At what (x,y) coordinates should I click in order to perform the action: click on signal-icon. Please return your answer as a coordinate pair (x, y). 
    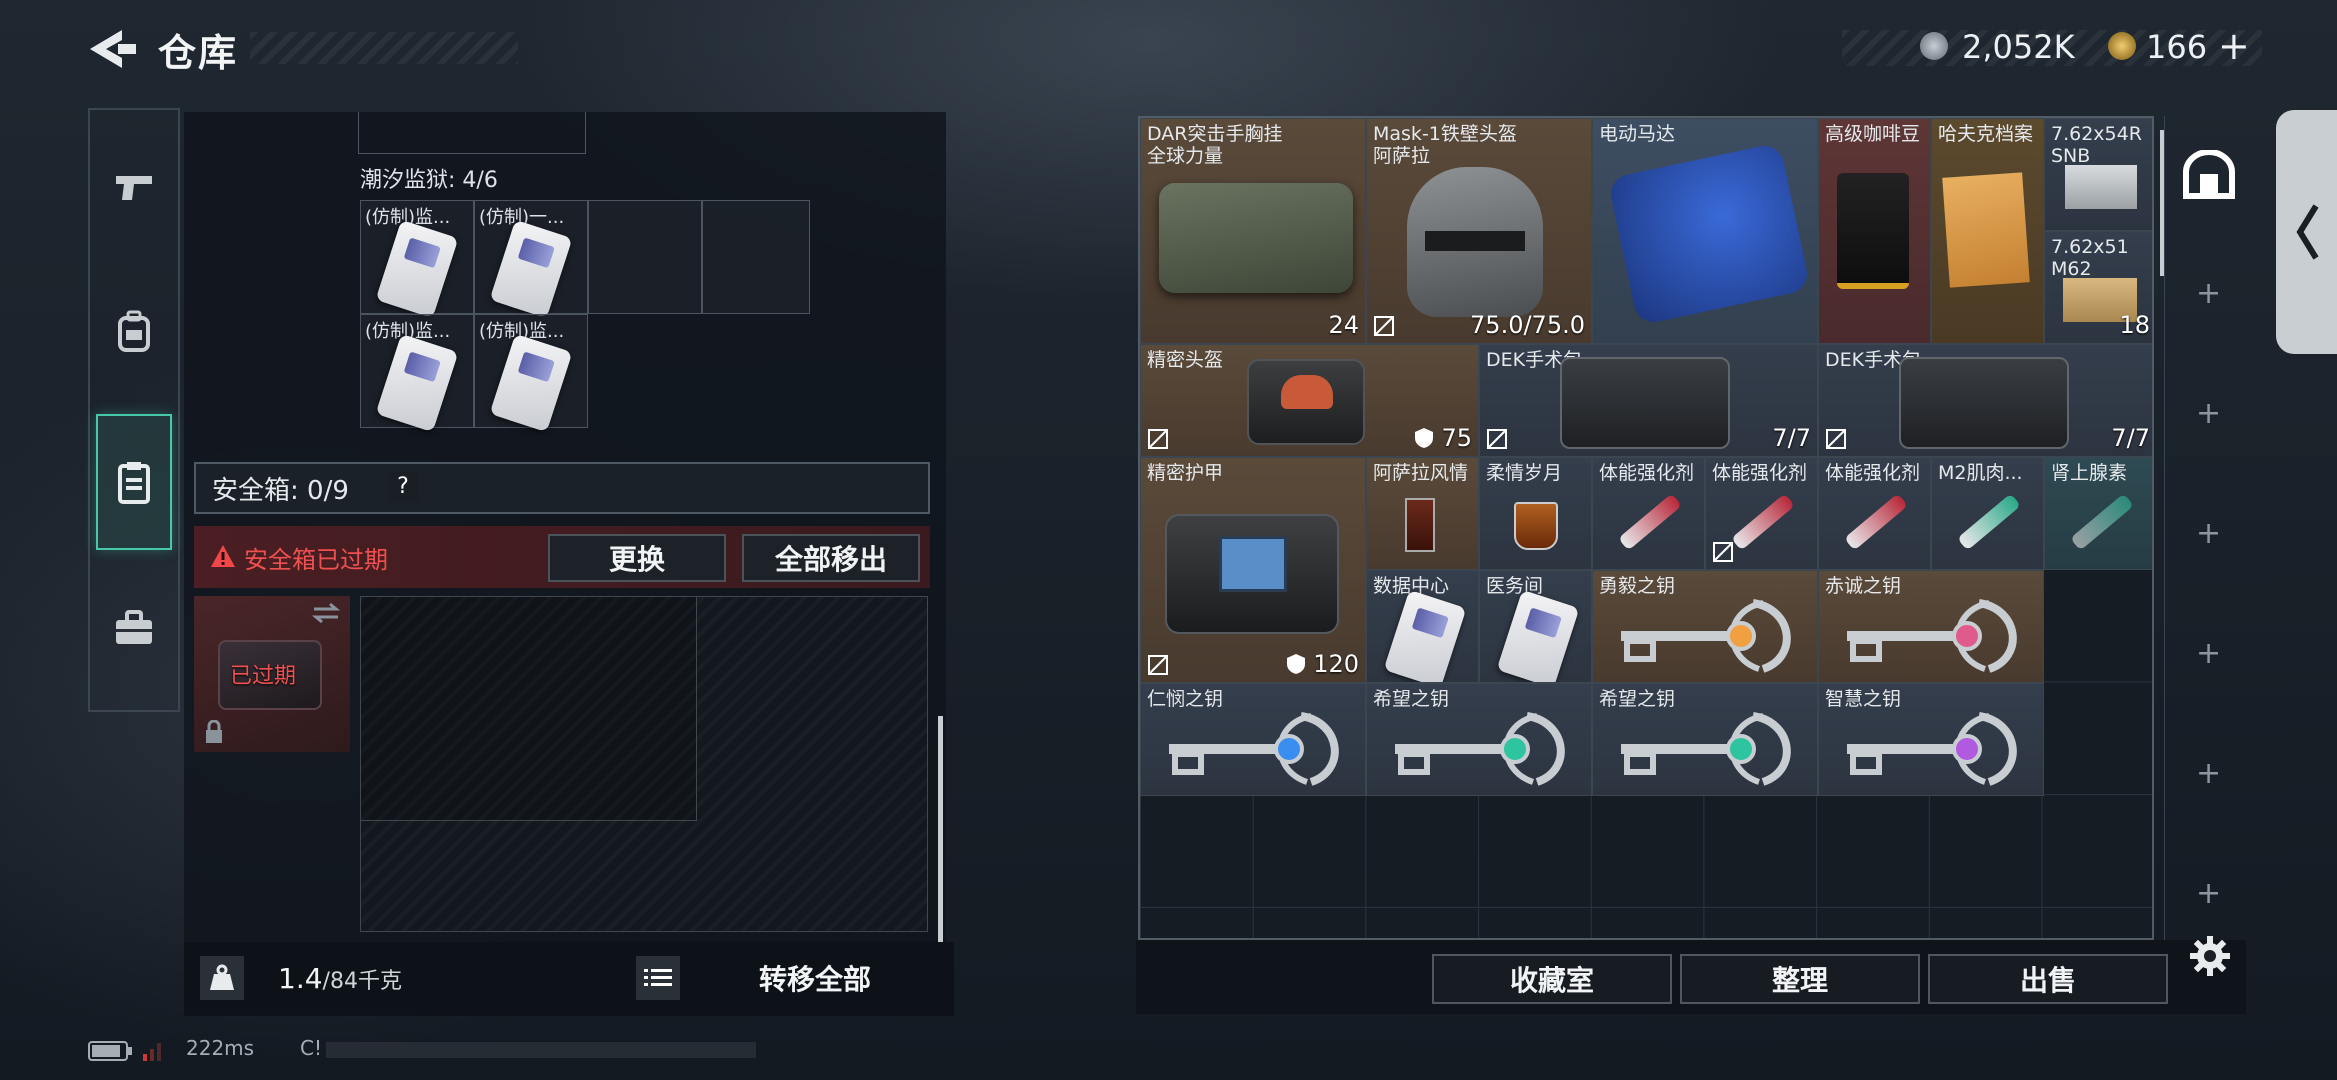
    Looking at the image, I should click on (152, 1052).